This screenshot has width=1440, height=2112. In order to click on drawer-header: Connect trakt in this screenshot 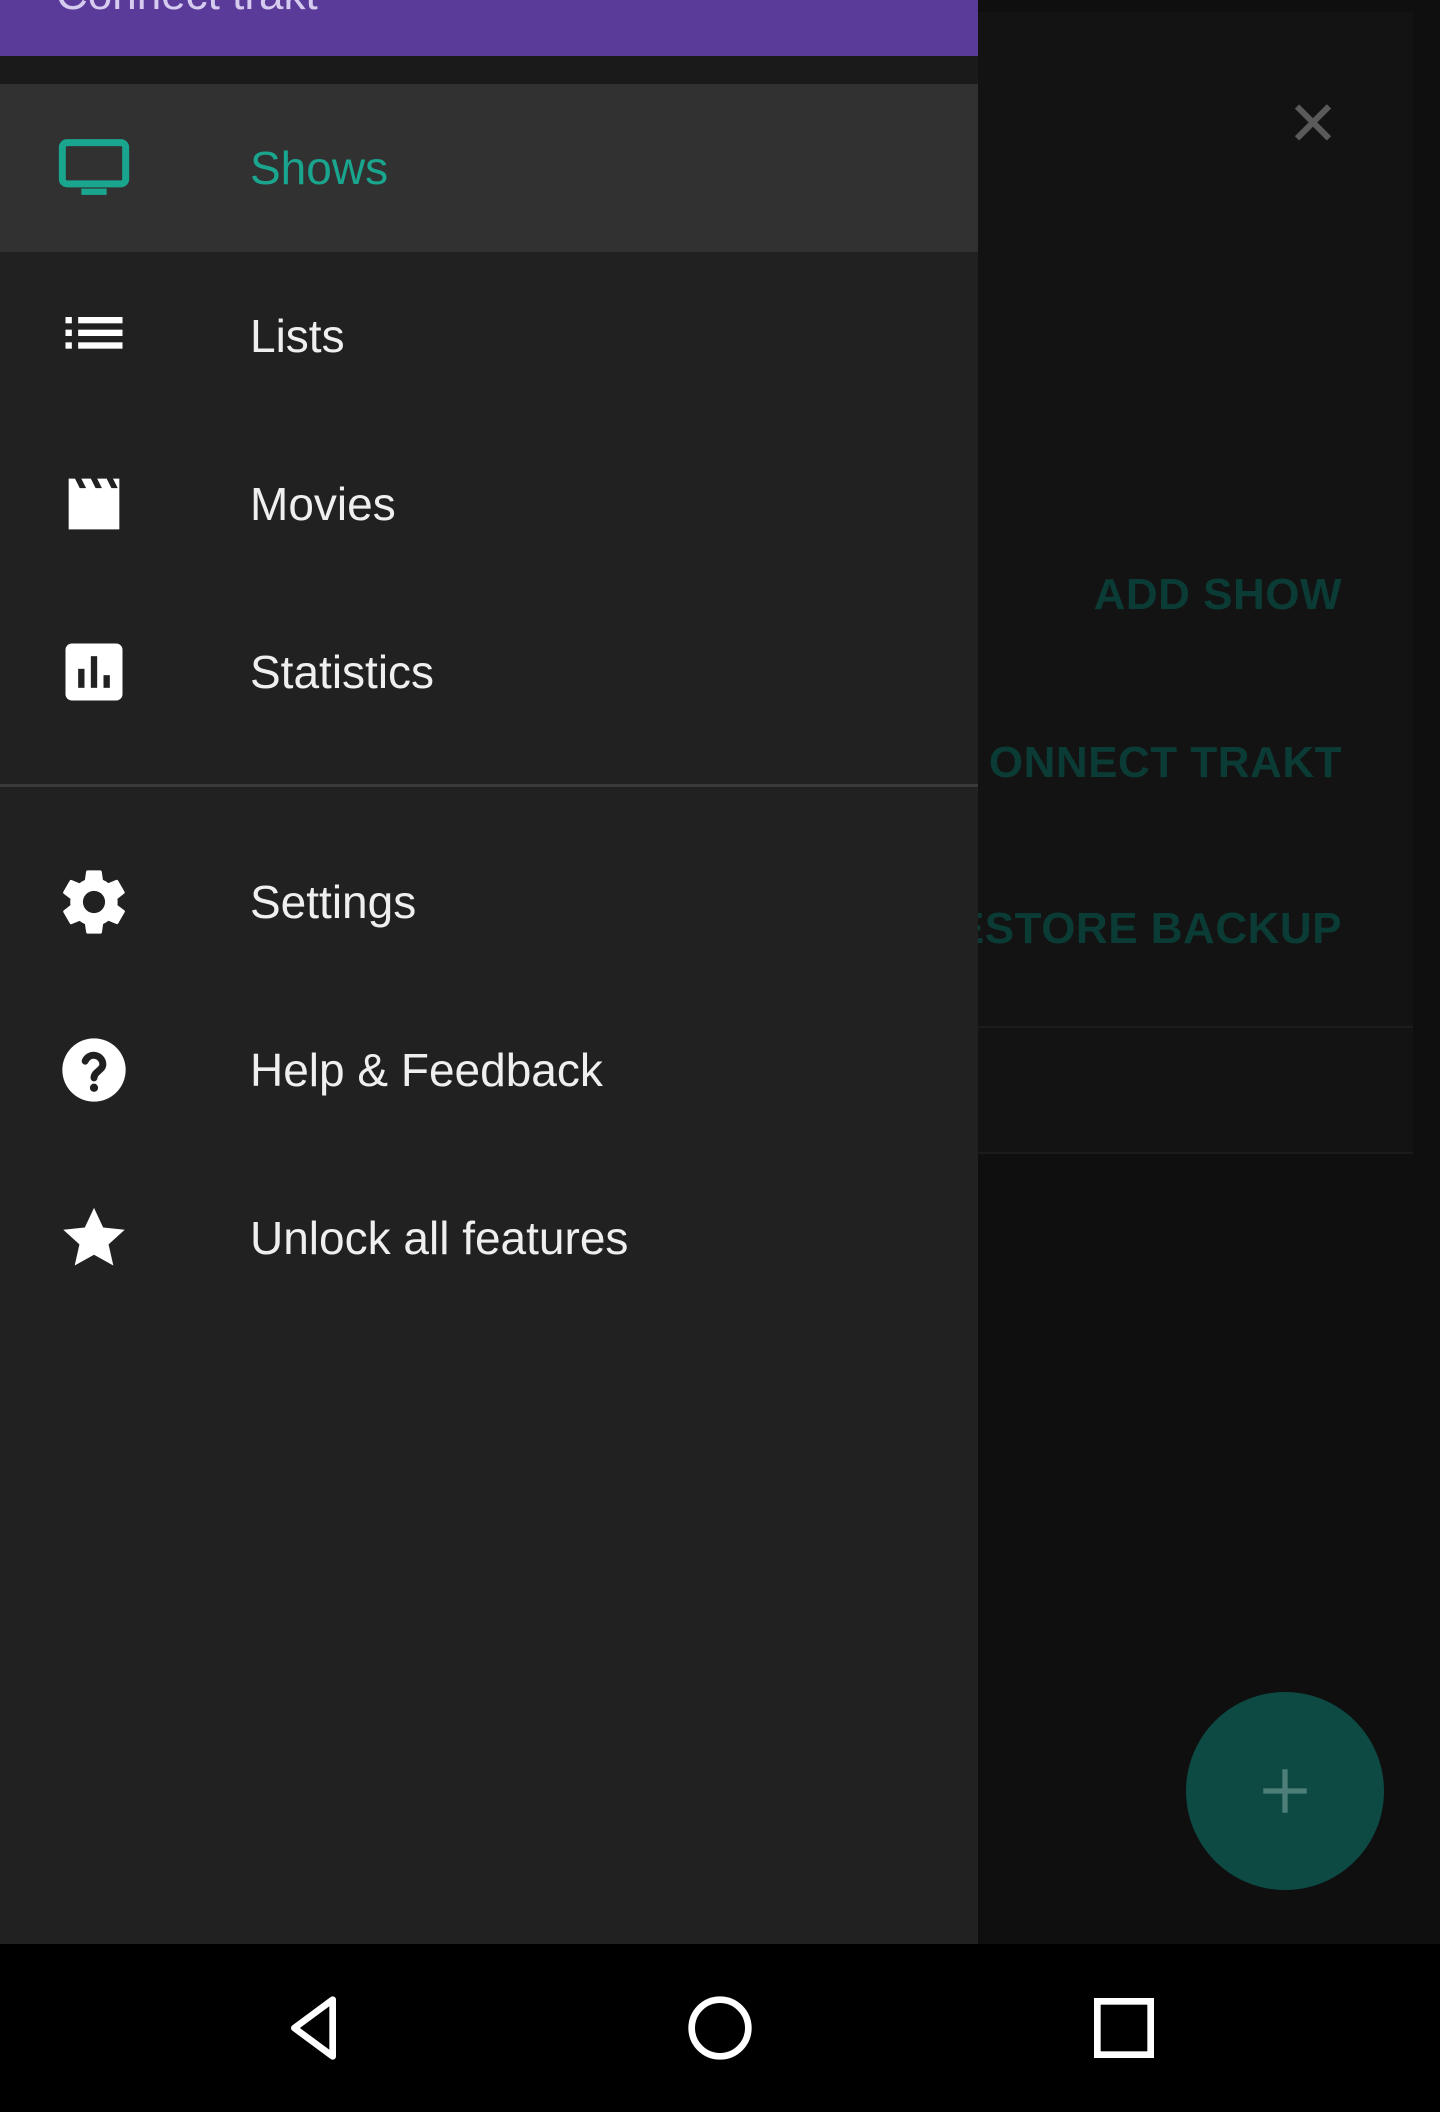, I will do `click(489, 28)`.